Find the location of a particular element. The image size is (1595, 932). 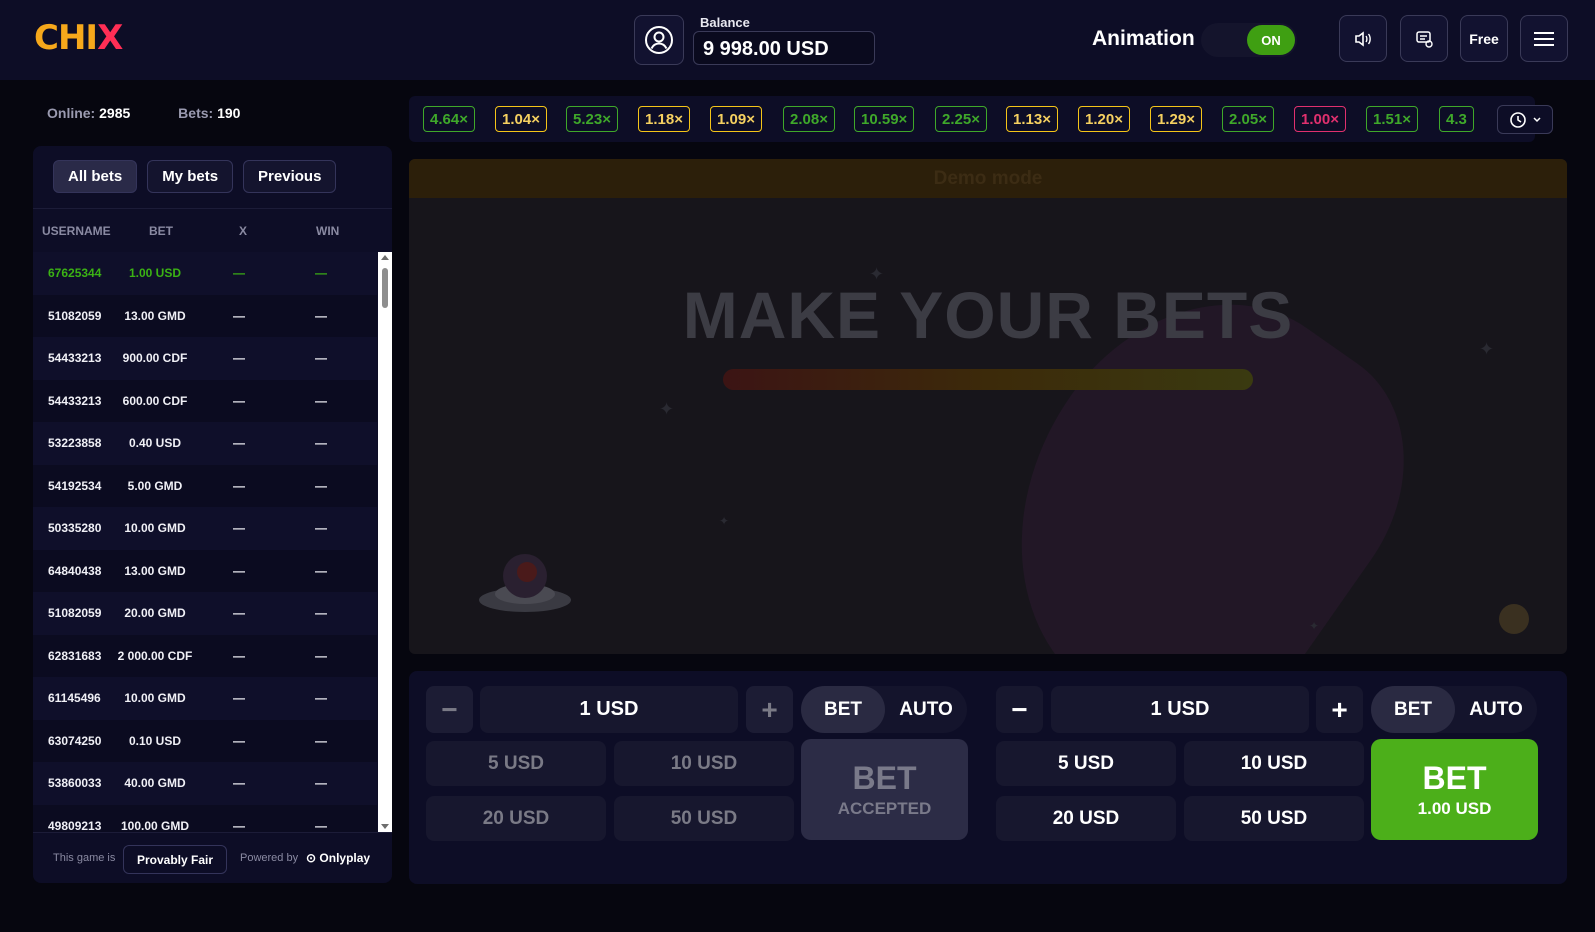

provably-fair-button: Provably Fair is located at coordinates (175, 859).